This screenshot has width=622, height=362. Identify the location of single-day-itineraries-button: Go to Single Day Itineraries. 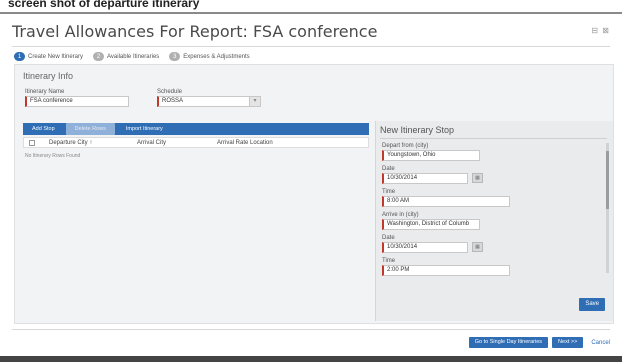
(508, 342).